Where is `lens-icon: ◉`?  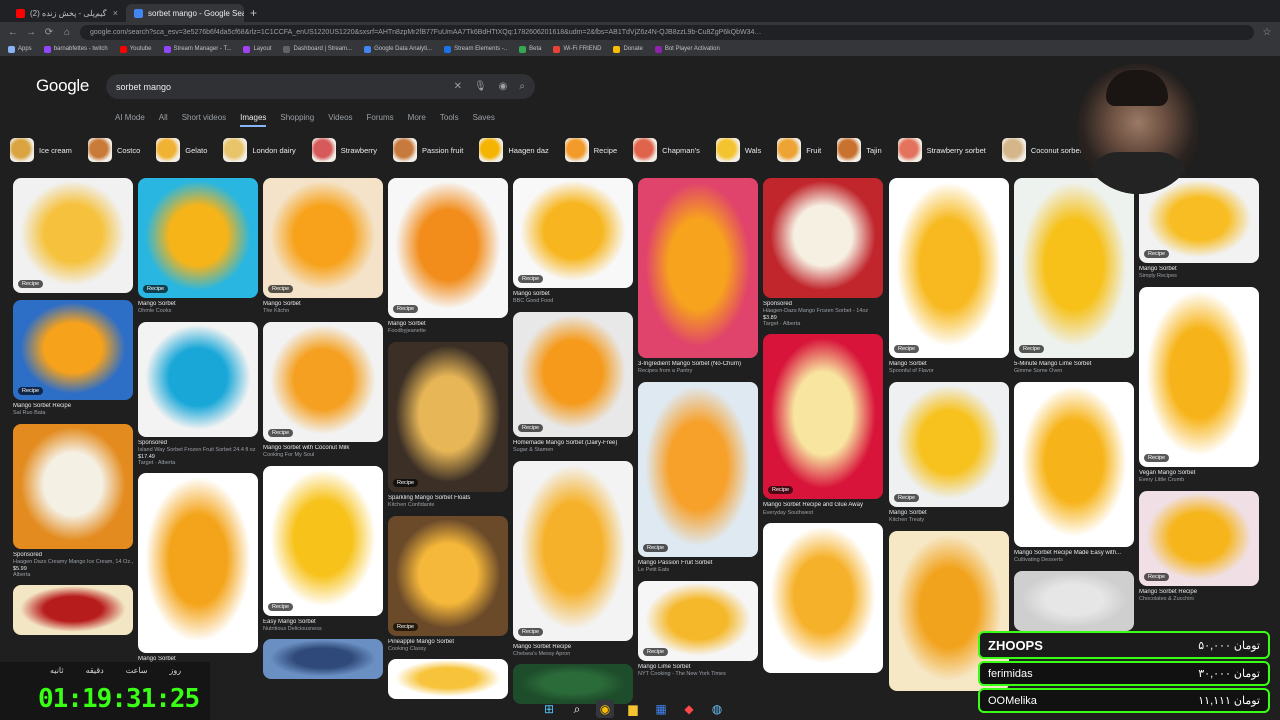
lens-icon: ◉ is located at coordinates (503, 86).